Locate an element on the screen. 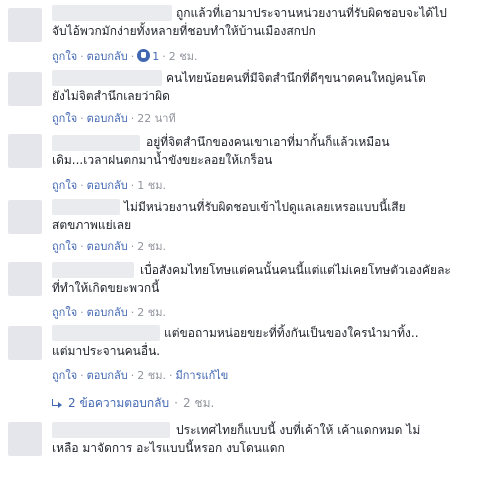  edited-link: มีการแก้ไข is located at coordinates (201, 375).